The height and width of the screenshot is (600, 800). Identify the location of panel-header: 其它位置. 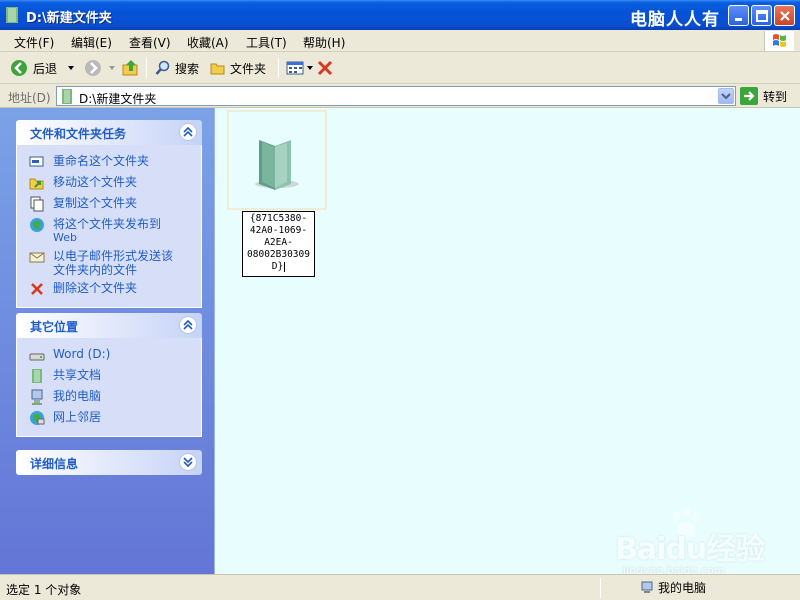
(109, 325).